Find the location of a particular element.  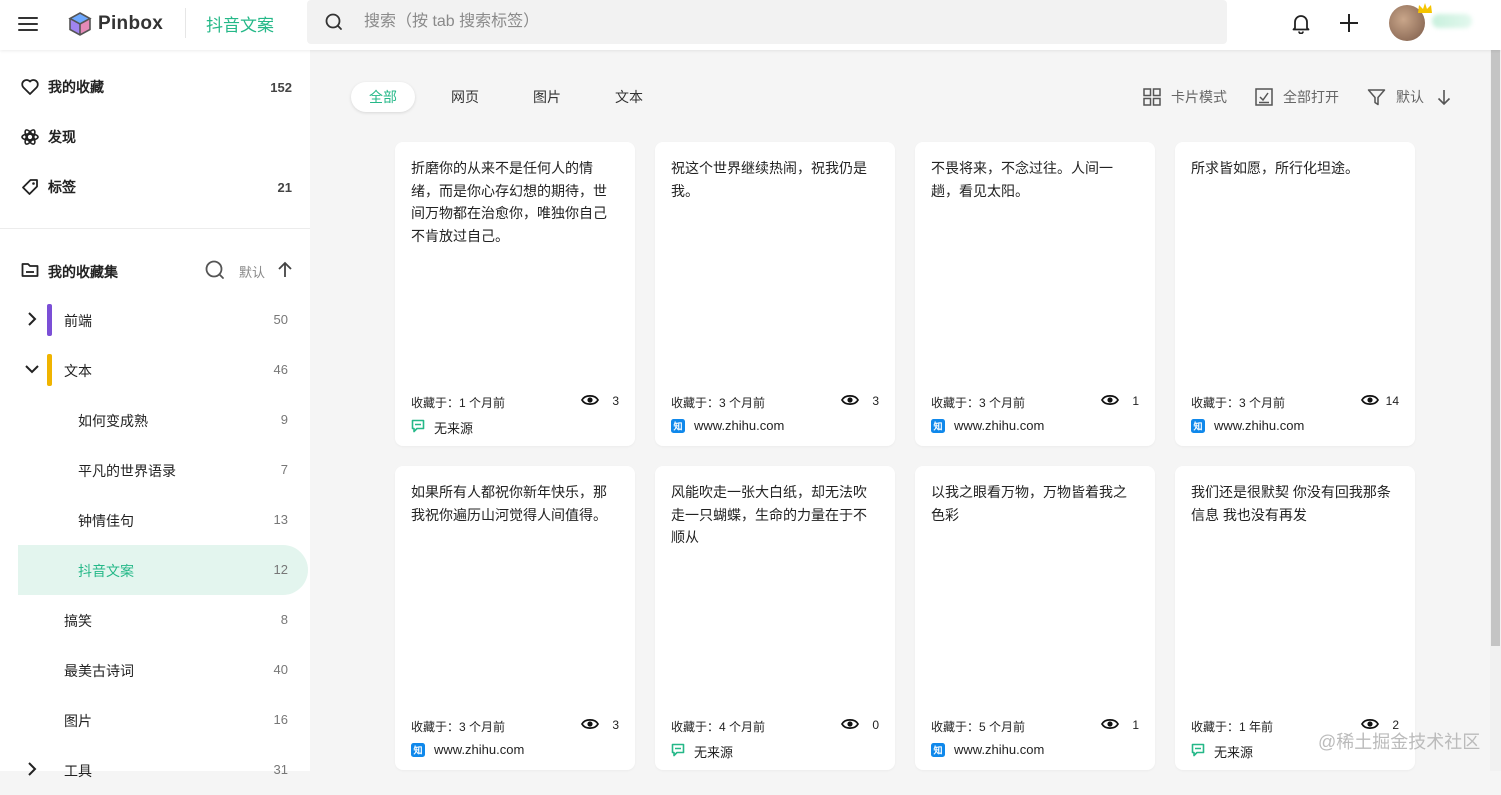

folder-label: 抖音文案 is located at coordinates (106, 571).